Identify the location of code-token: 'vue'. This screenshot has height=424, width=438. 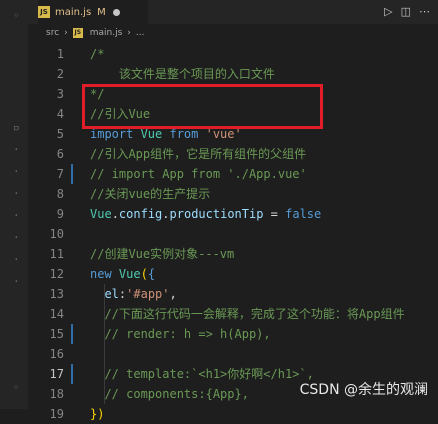
(223, 134).